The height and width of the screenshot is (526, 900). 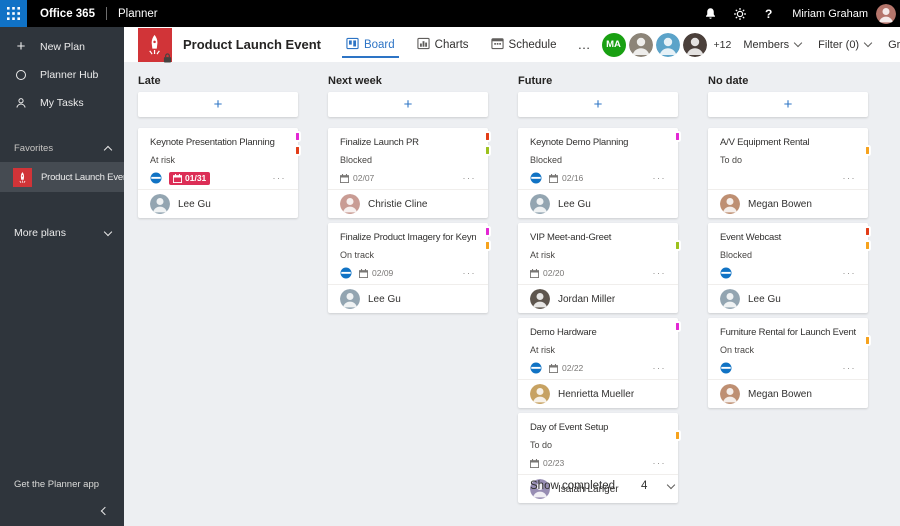 I want to click on assignee-name: Christie Cline, so click(x=398, y=204).